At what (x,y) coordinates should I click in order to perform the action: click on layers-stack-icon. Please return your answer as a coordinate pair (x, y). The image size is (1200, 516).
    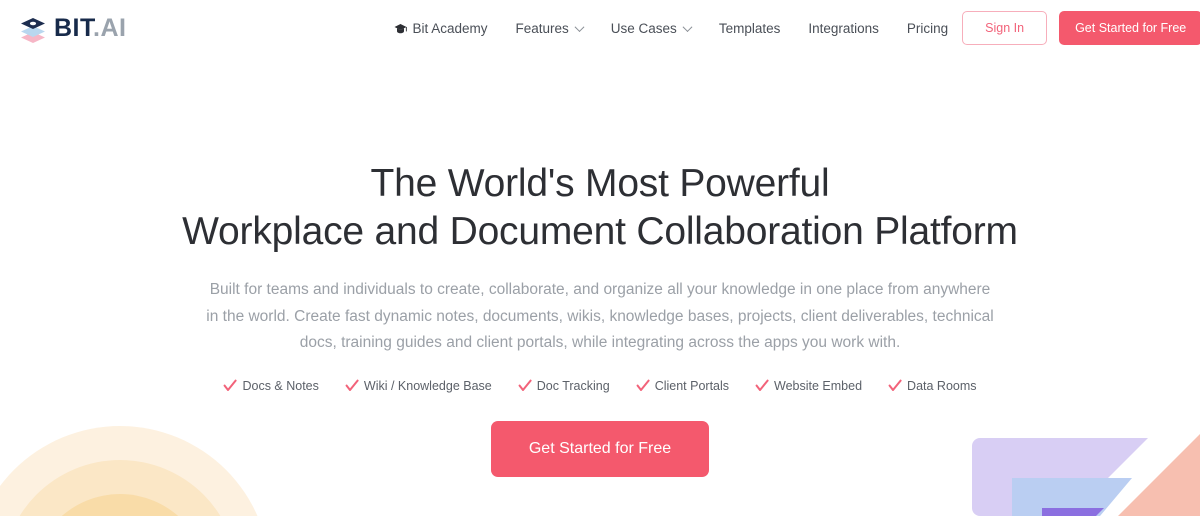
    Looking at the image, I should click on (33, 28).